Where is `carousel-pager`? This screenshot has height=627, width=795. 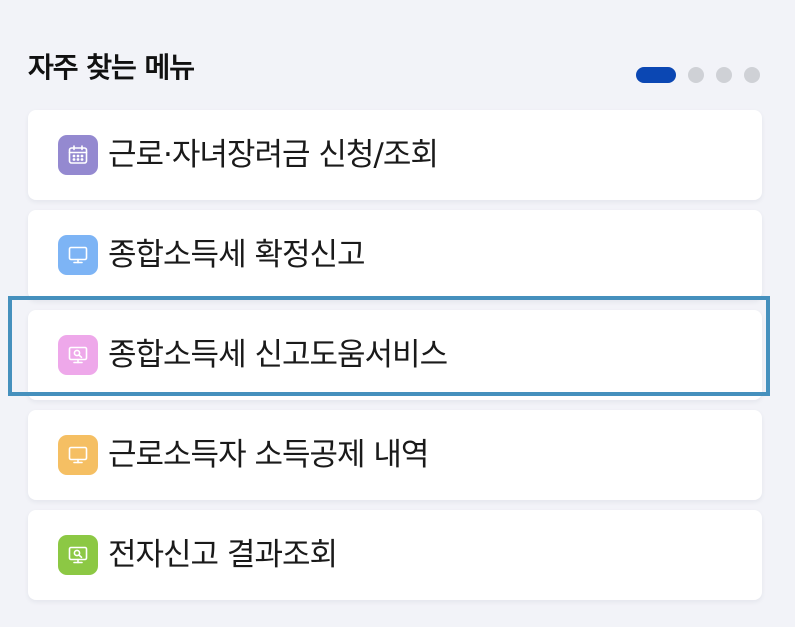
carousel-pager is located at coordinates (698, 75).